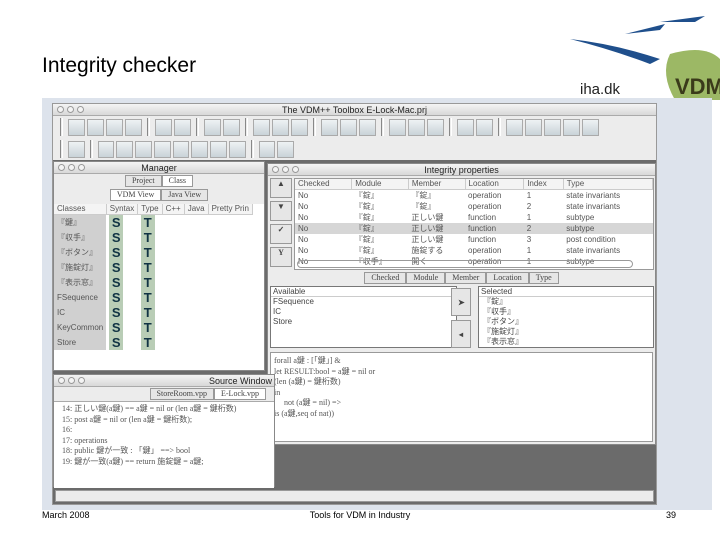 The height and width of the screenshot is (540, 720). What do you see at coordinates (286, 149) in the screenshot?
I see `toolbar-help2-icon` at bounding box center [286, 149].